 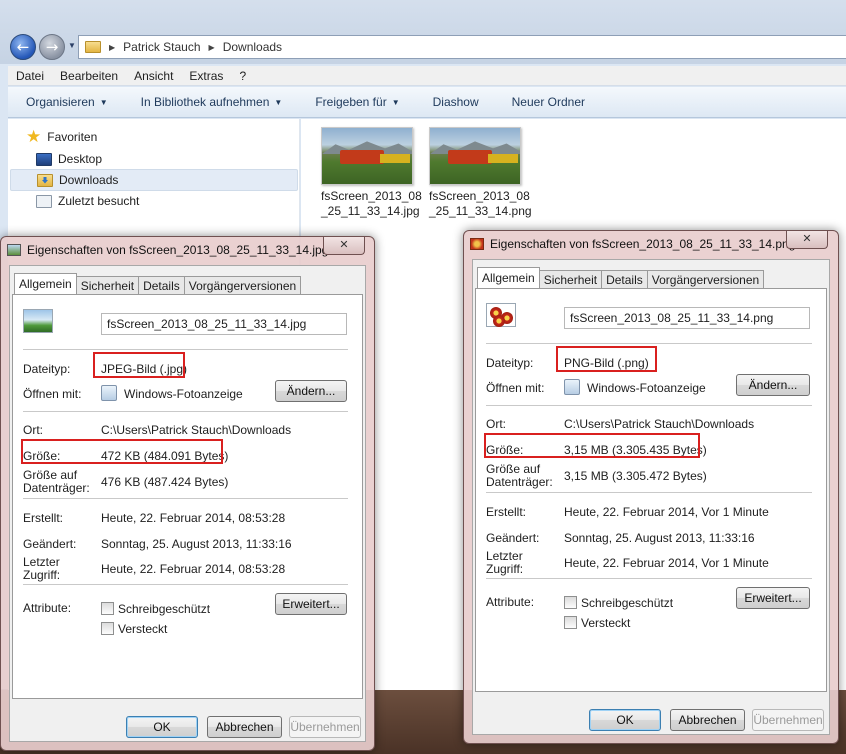 I want to click on desktop-icon, so click(x=44, y=159).